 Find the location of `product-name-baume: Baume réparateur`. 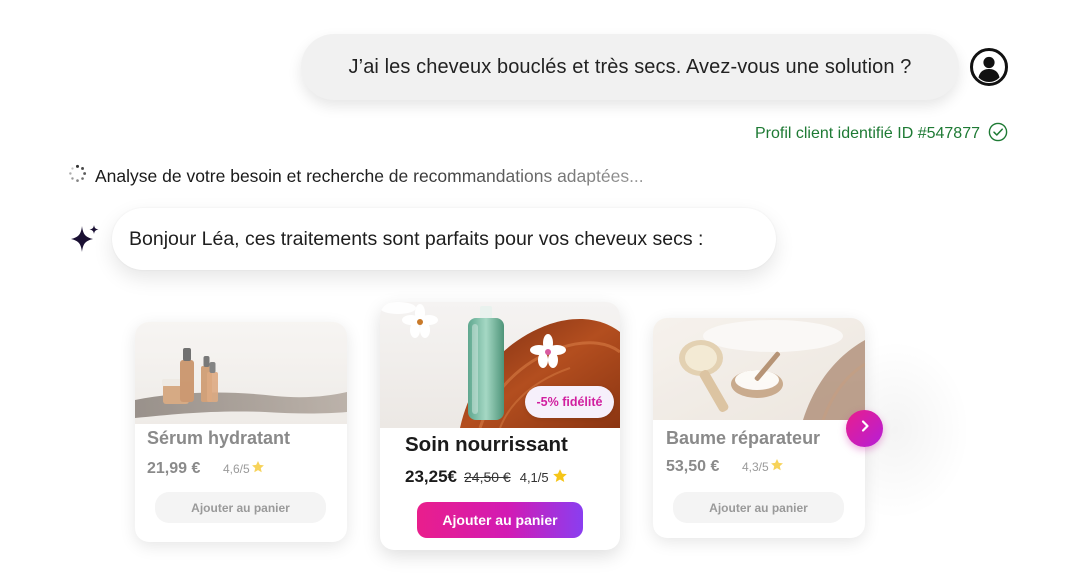

product-name-baume: Baume réparateur is located at coordinates (743, 438).